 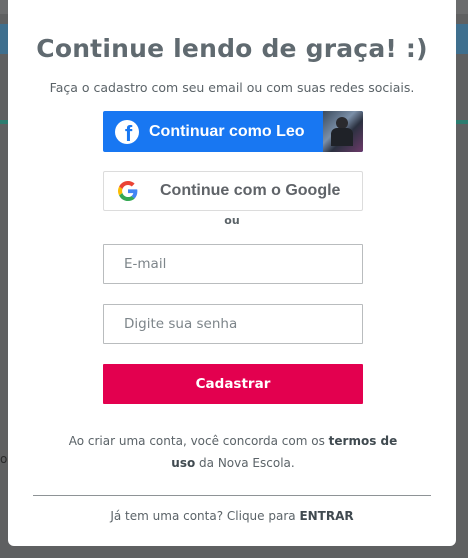 I want to click on background-banner-right, so click(x=462, y=39).